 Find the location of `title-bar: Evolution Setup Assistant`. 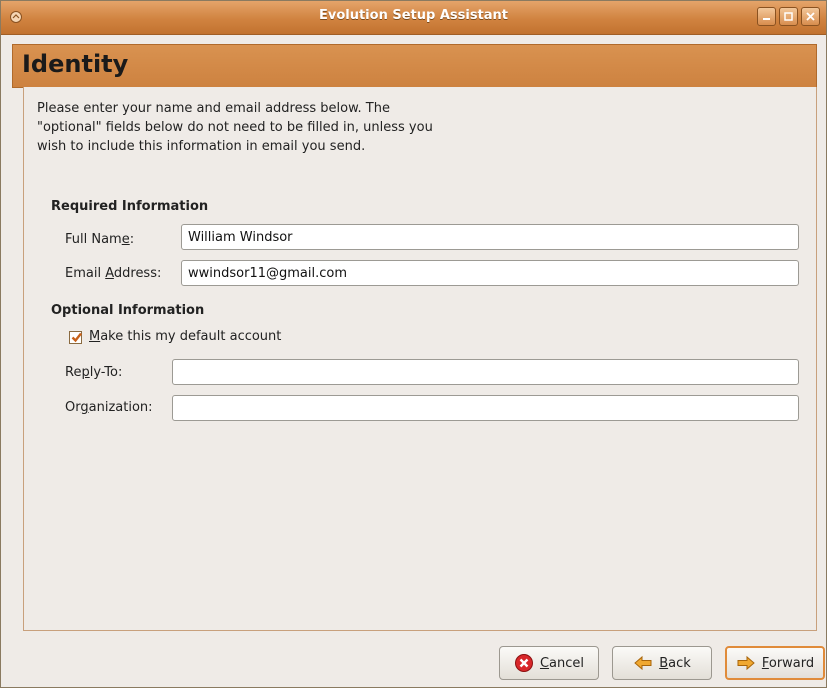

title-bar: Evolution Setup Assistant is located at coordinates (413, 18).